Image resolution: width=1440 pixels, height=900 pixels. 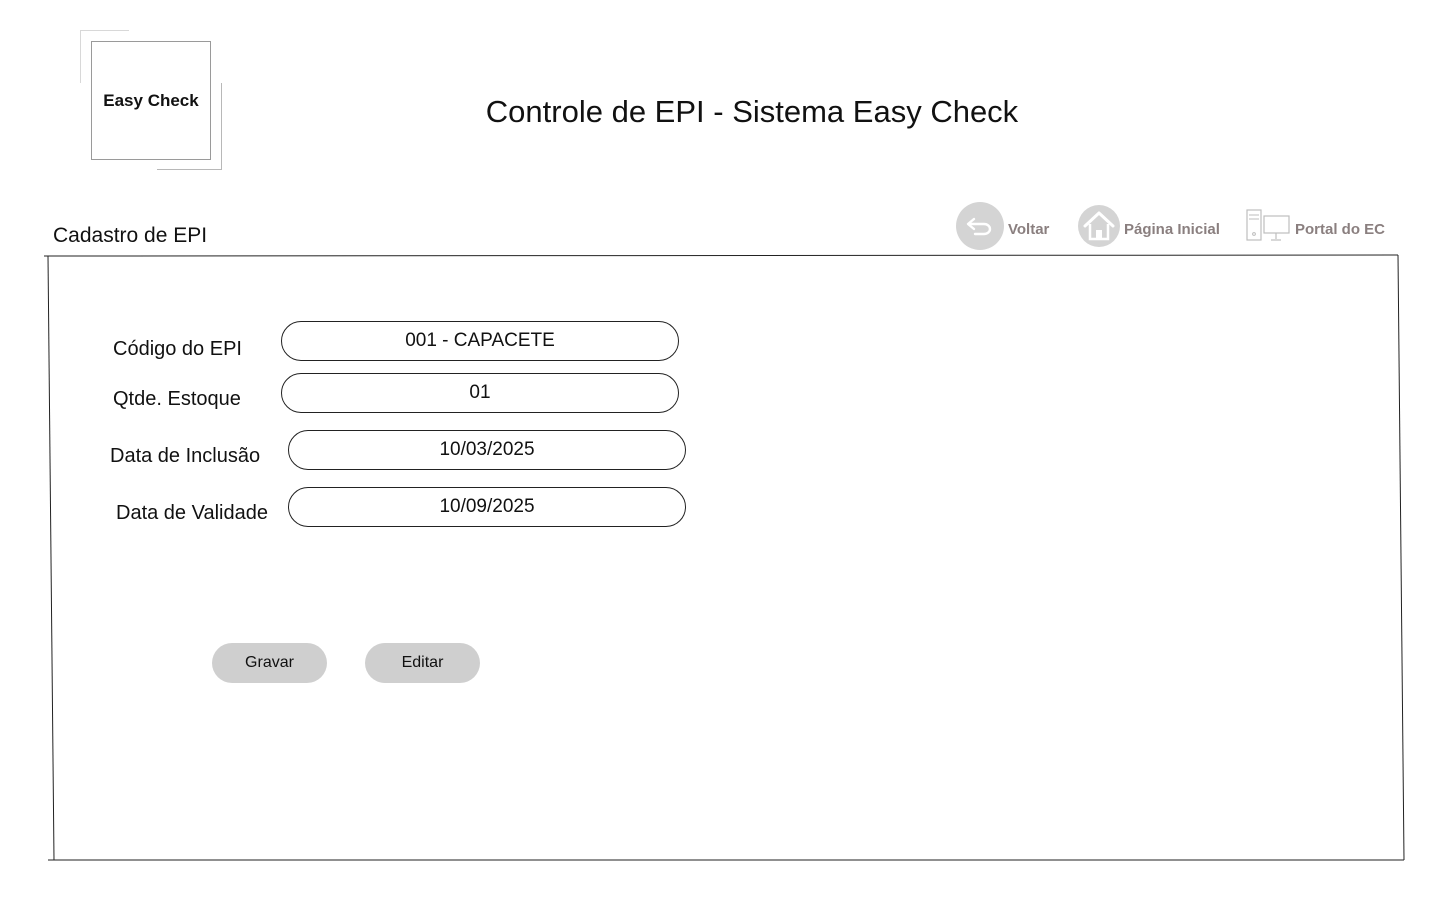 I want to click on field-label-validade: Data de Validade, so click(x=192, y=513).